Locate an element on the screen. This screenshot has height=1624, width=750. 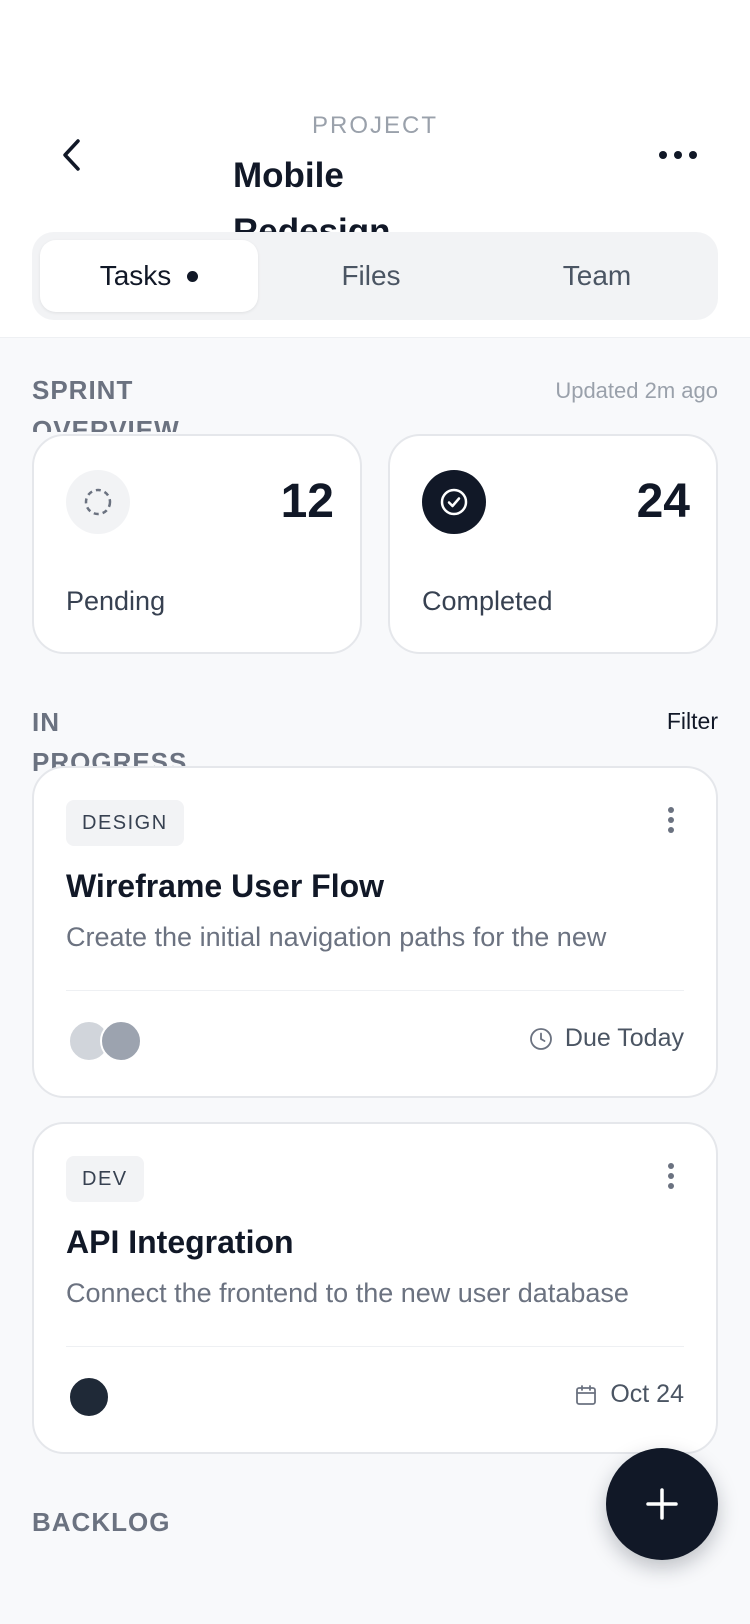
segmented-tabs: Tasks Files Team is located at coordinates (375, 276).